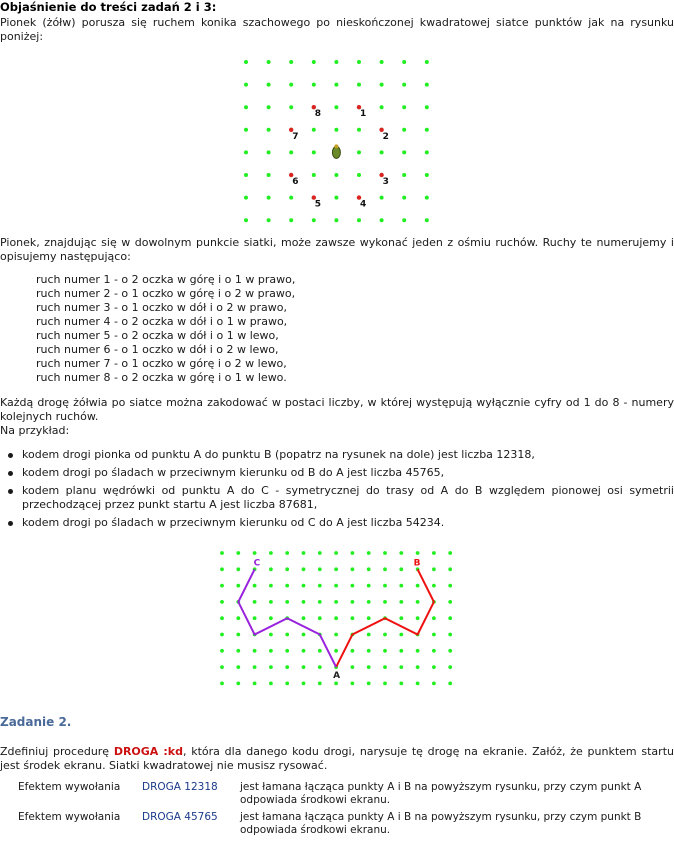  What do you see at coordinates (295, 137) in the screenshot?
I see `move-number-label: 7` at bounding box center [295, 137].